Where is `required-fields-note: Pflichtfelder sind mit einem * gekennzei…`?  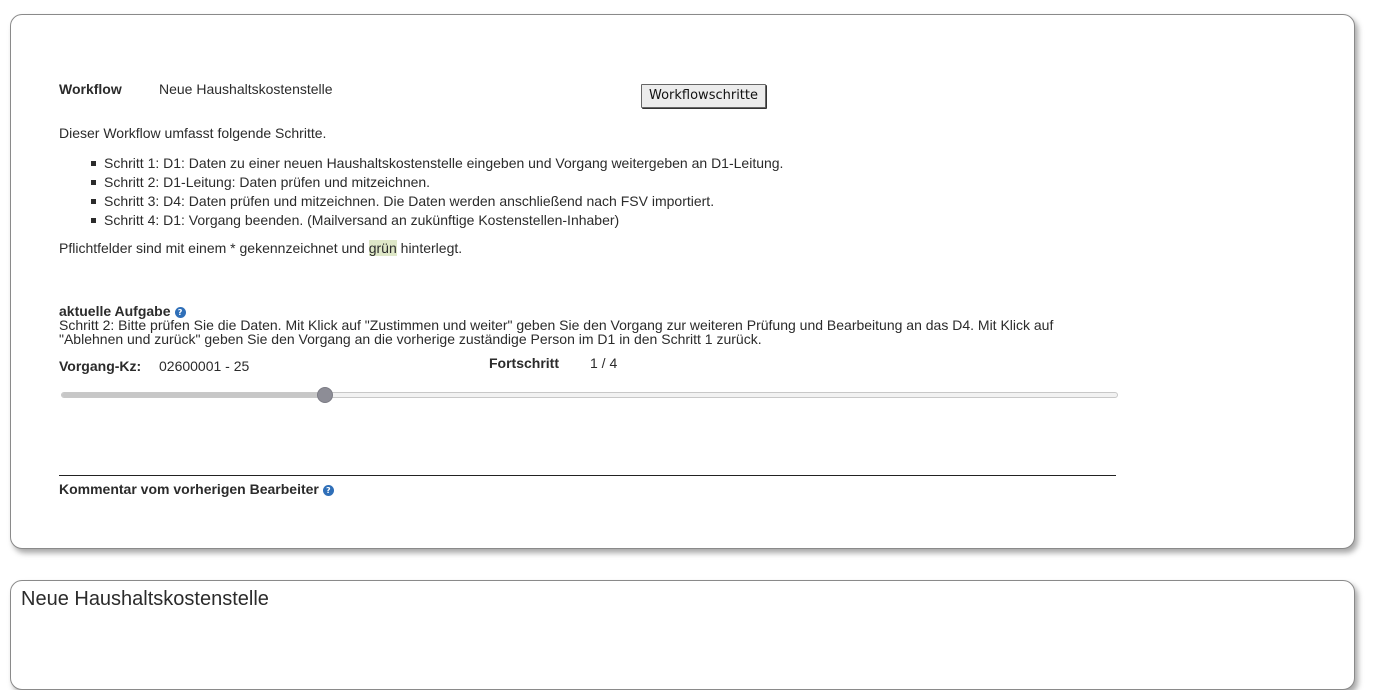
required-fields-note: Pflichtfelder sind mit einem * gekennzei… is located at coordinates (261, 248).